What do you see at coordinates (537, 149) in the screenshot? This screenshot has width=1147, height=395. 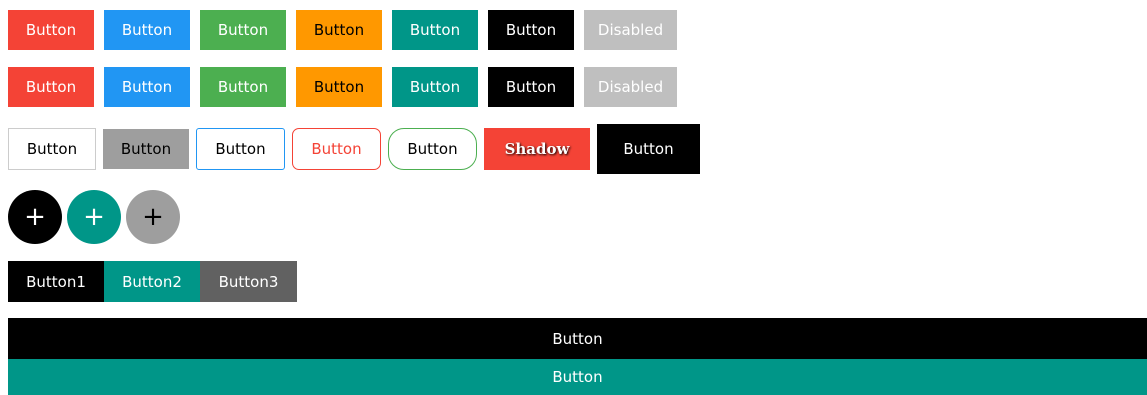 I see `shadow-text-button: Shadow` at bounding box center [537, 149].